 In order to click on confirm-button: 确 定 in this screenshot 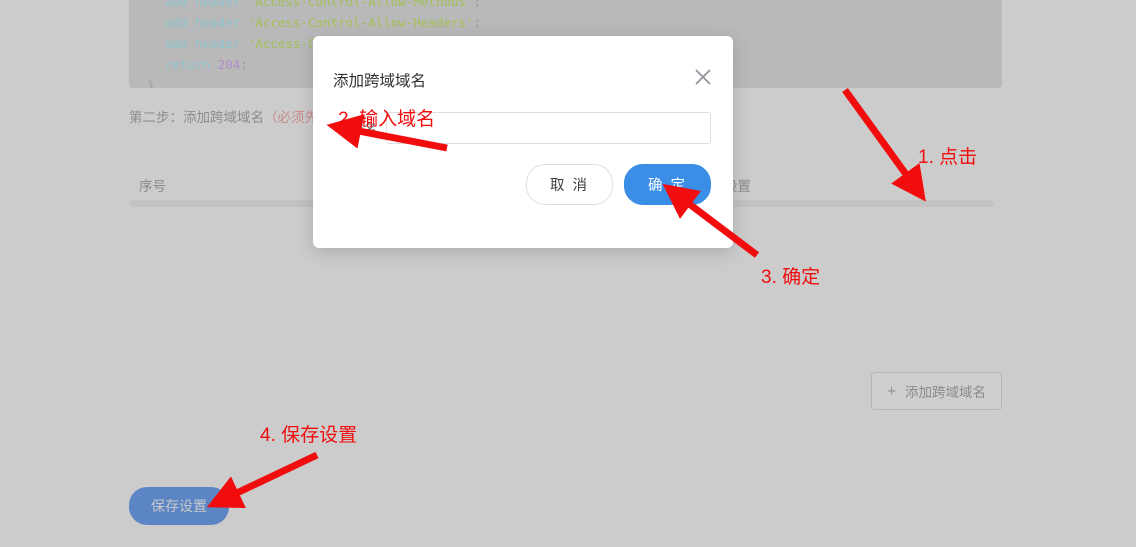, I will do `click(667, 184)`.